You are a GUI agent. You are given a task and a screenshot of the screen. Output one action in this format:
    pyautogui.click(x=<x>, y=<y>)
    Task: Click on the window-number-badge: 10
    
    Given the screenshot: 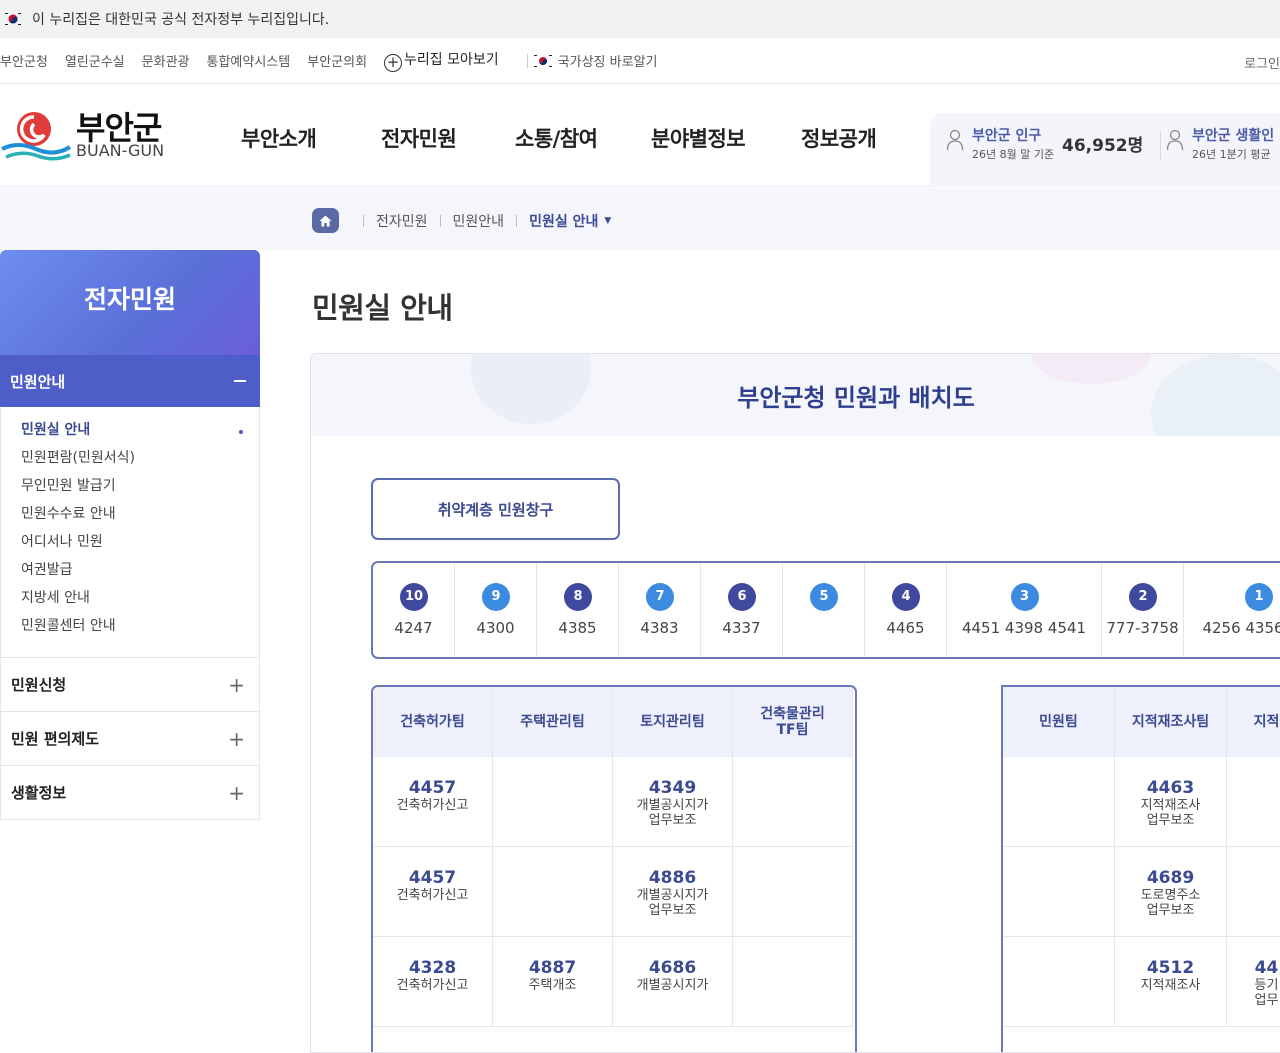 What is the action you would take?
    pyautogui.click(x=414, y=597)
    